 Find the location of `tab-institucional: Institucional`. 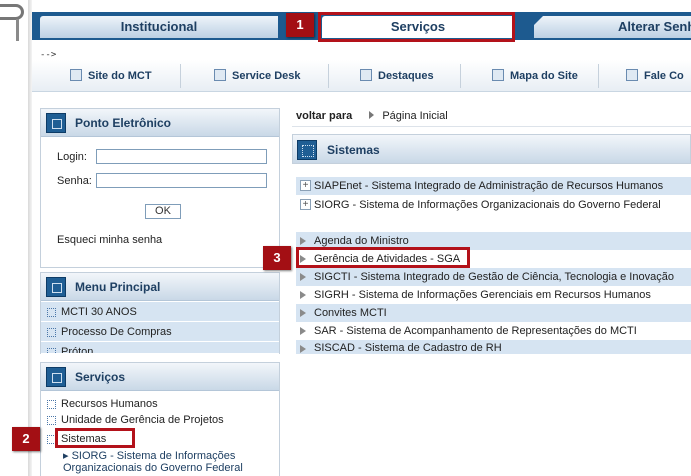

tab-institucional: Institucional is located at coordinates (159, 27).